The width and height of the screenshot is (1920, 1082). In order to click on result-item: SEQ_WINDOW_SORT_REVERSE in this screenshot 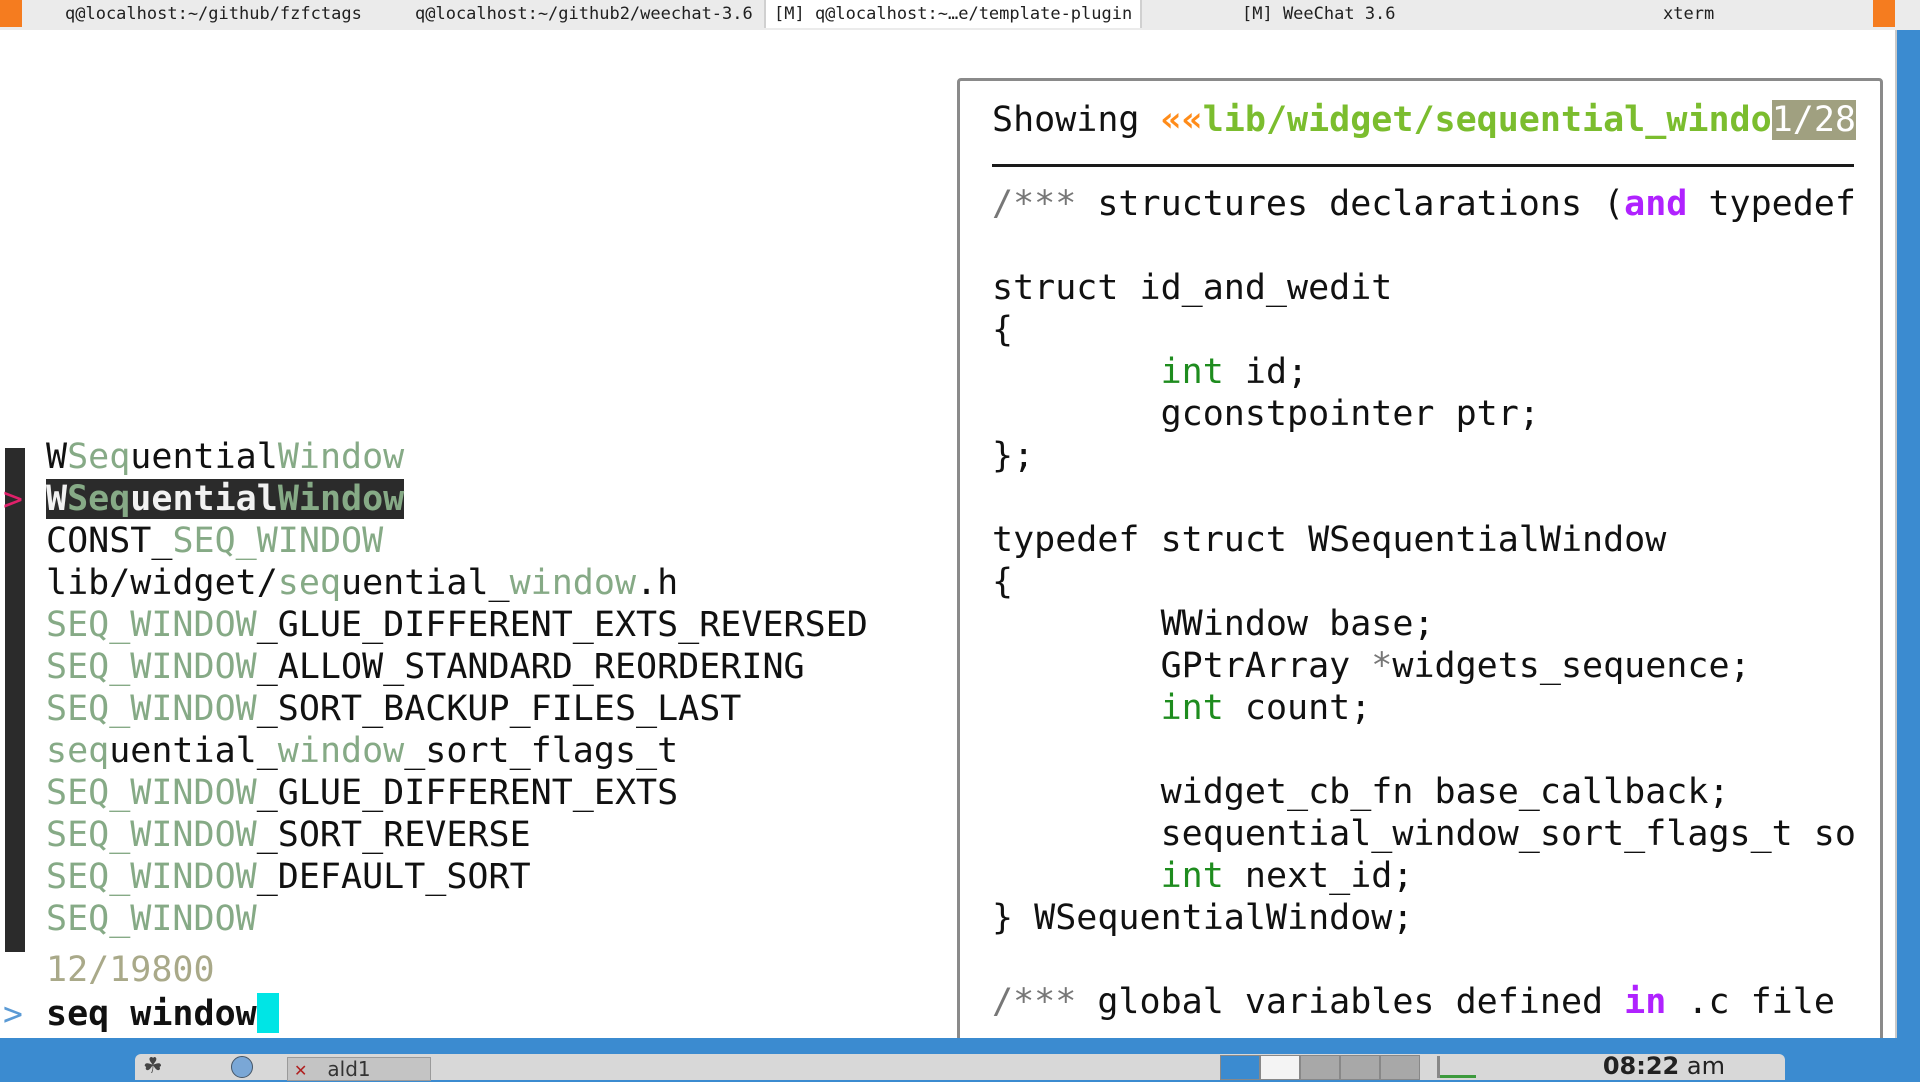, I will do `click(288, 835)`.